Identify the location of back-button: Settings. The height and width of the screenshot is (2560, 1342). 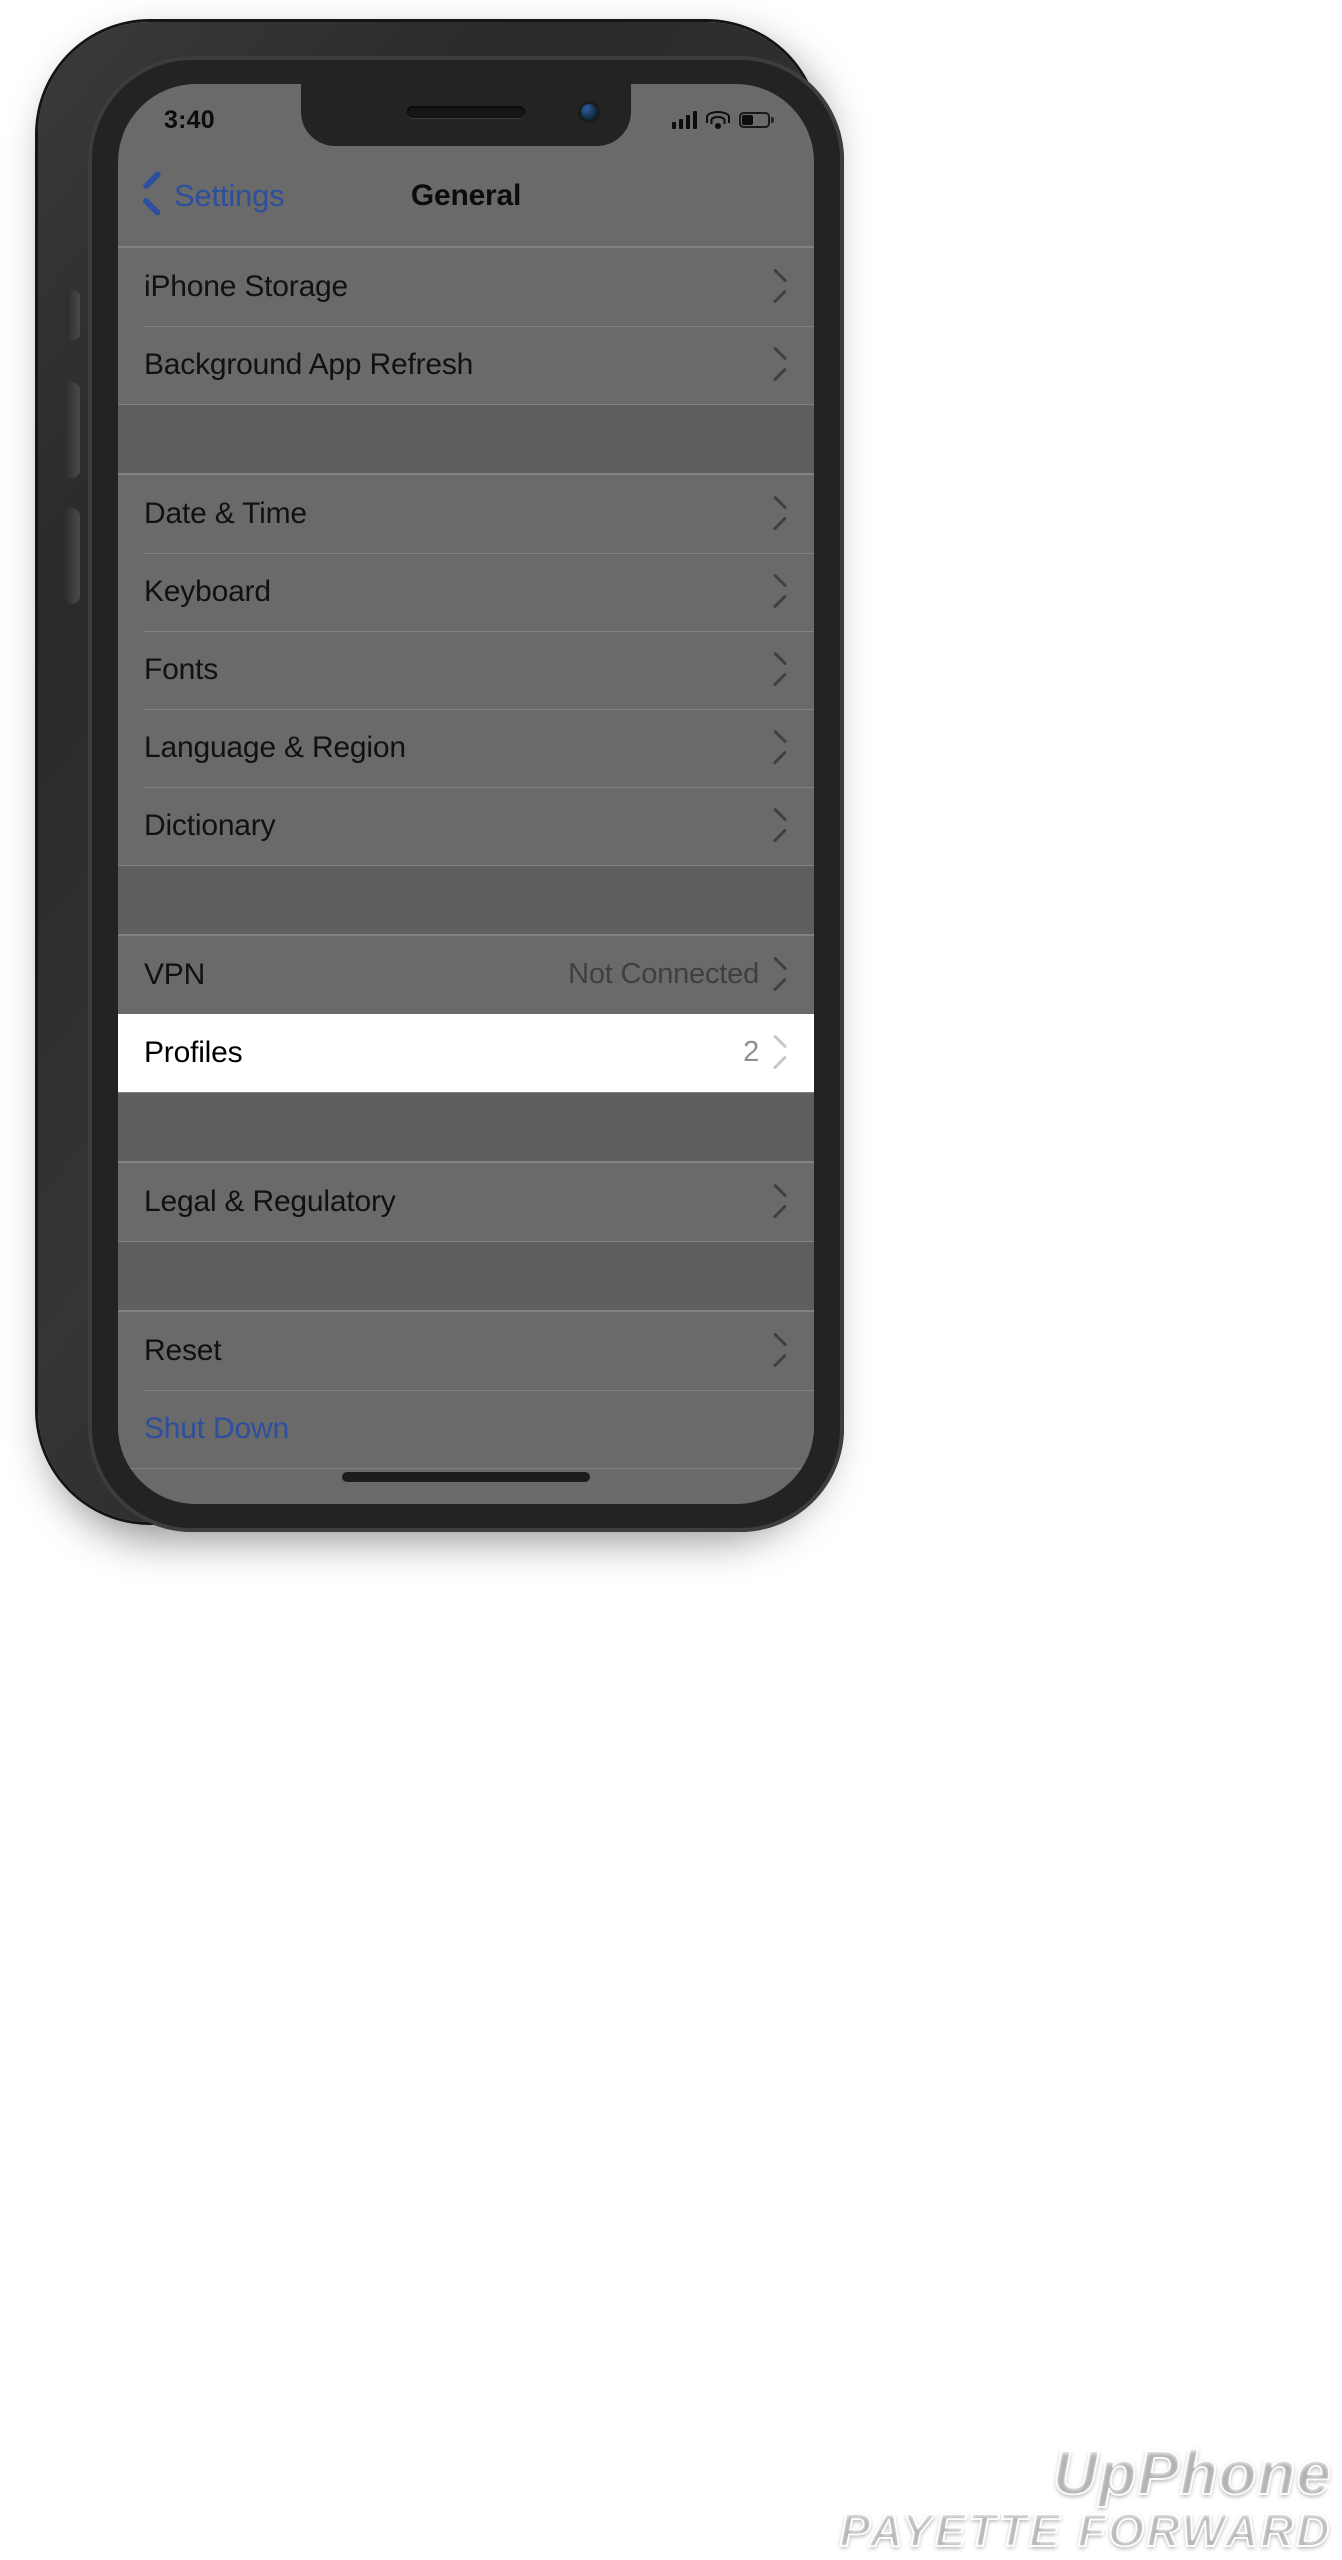
(212, 196).